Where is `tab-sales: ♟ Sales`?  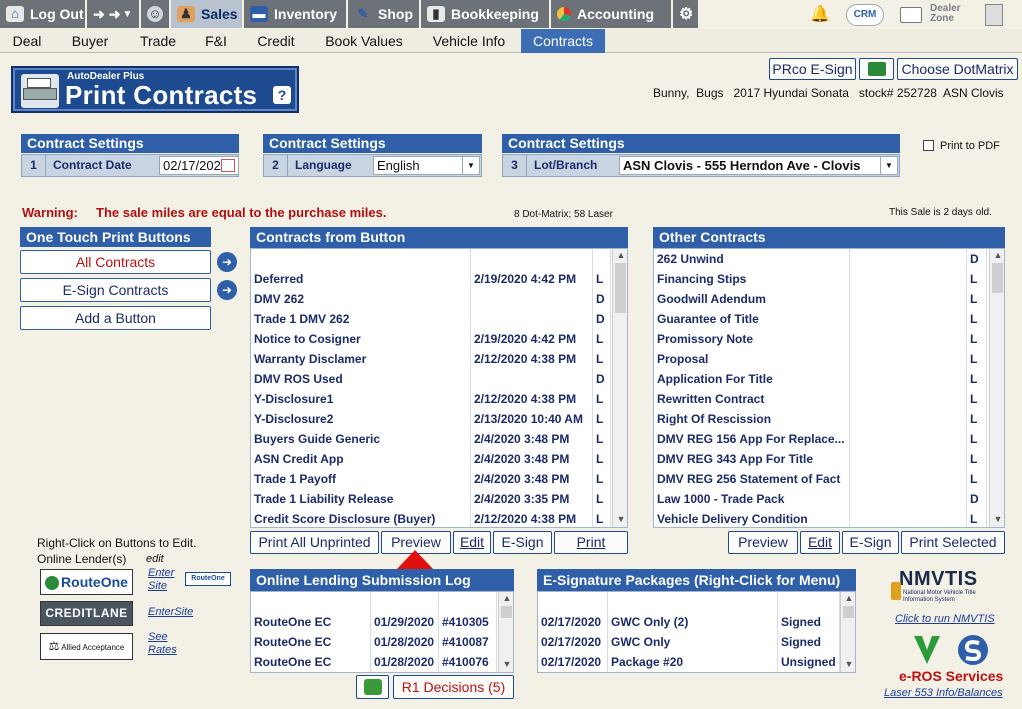
tab-sales: ♟ Sales is located at coordinates (207, 14).